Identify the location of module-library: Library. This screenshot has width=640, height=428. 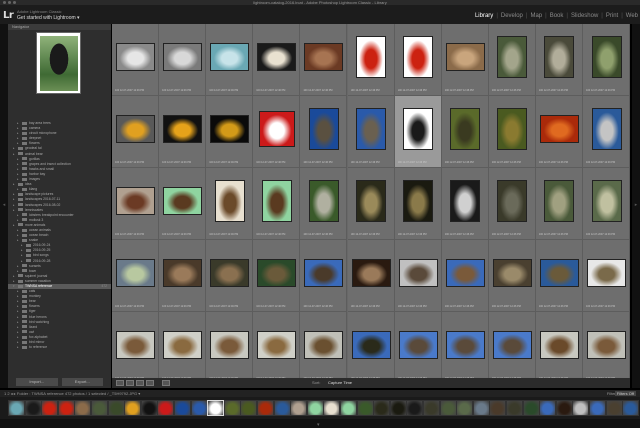
(484, 16).